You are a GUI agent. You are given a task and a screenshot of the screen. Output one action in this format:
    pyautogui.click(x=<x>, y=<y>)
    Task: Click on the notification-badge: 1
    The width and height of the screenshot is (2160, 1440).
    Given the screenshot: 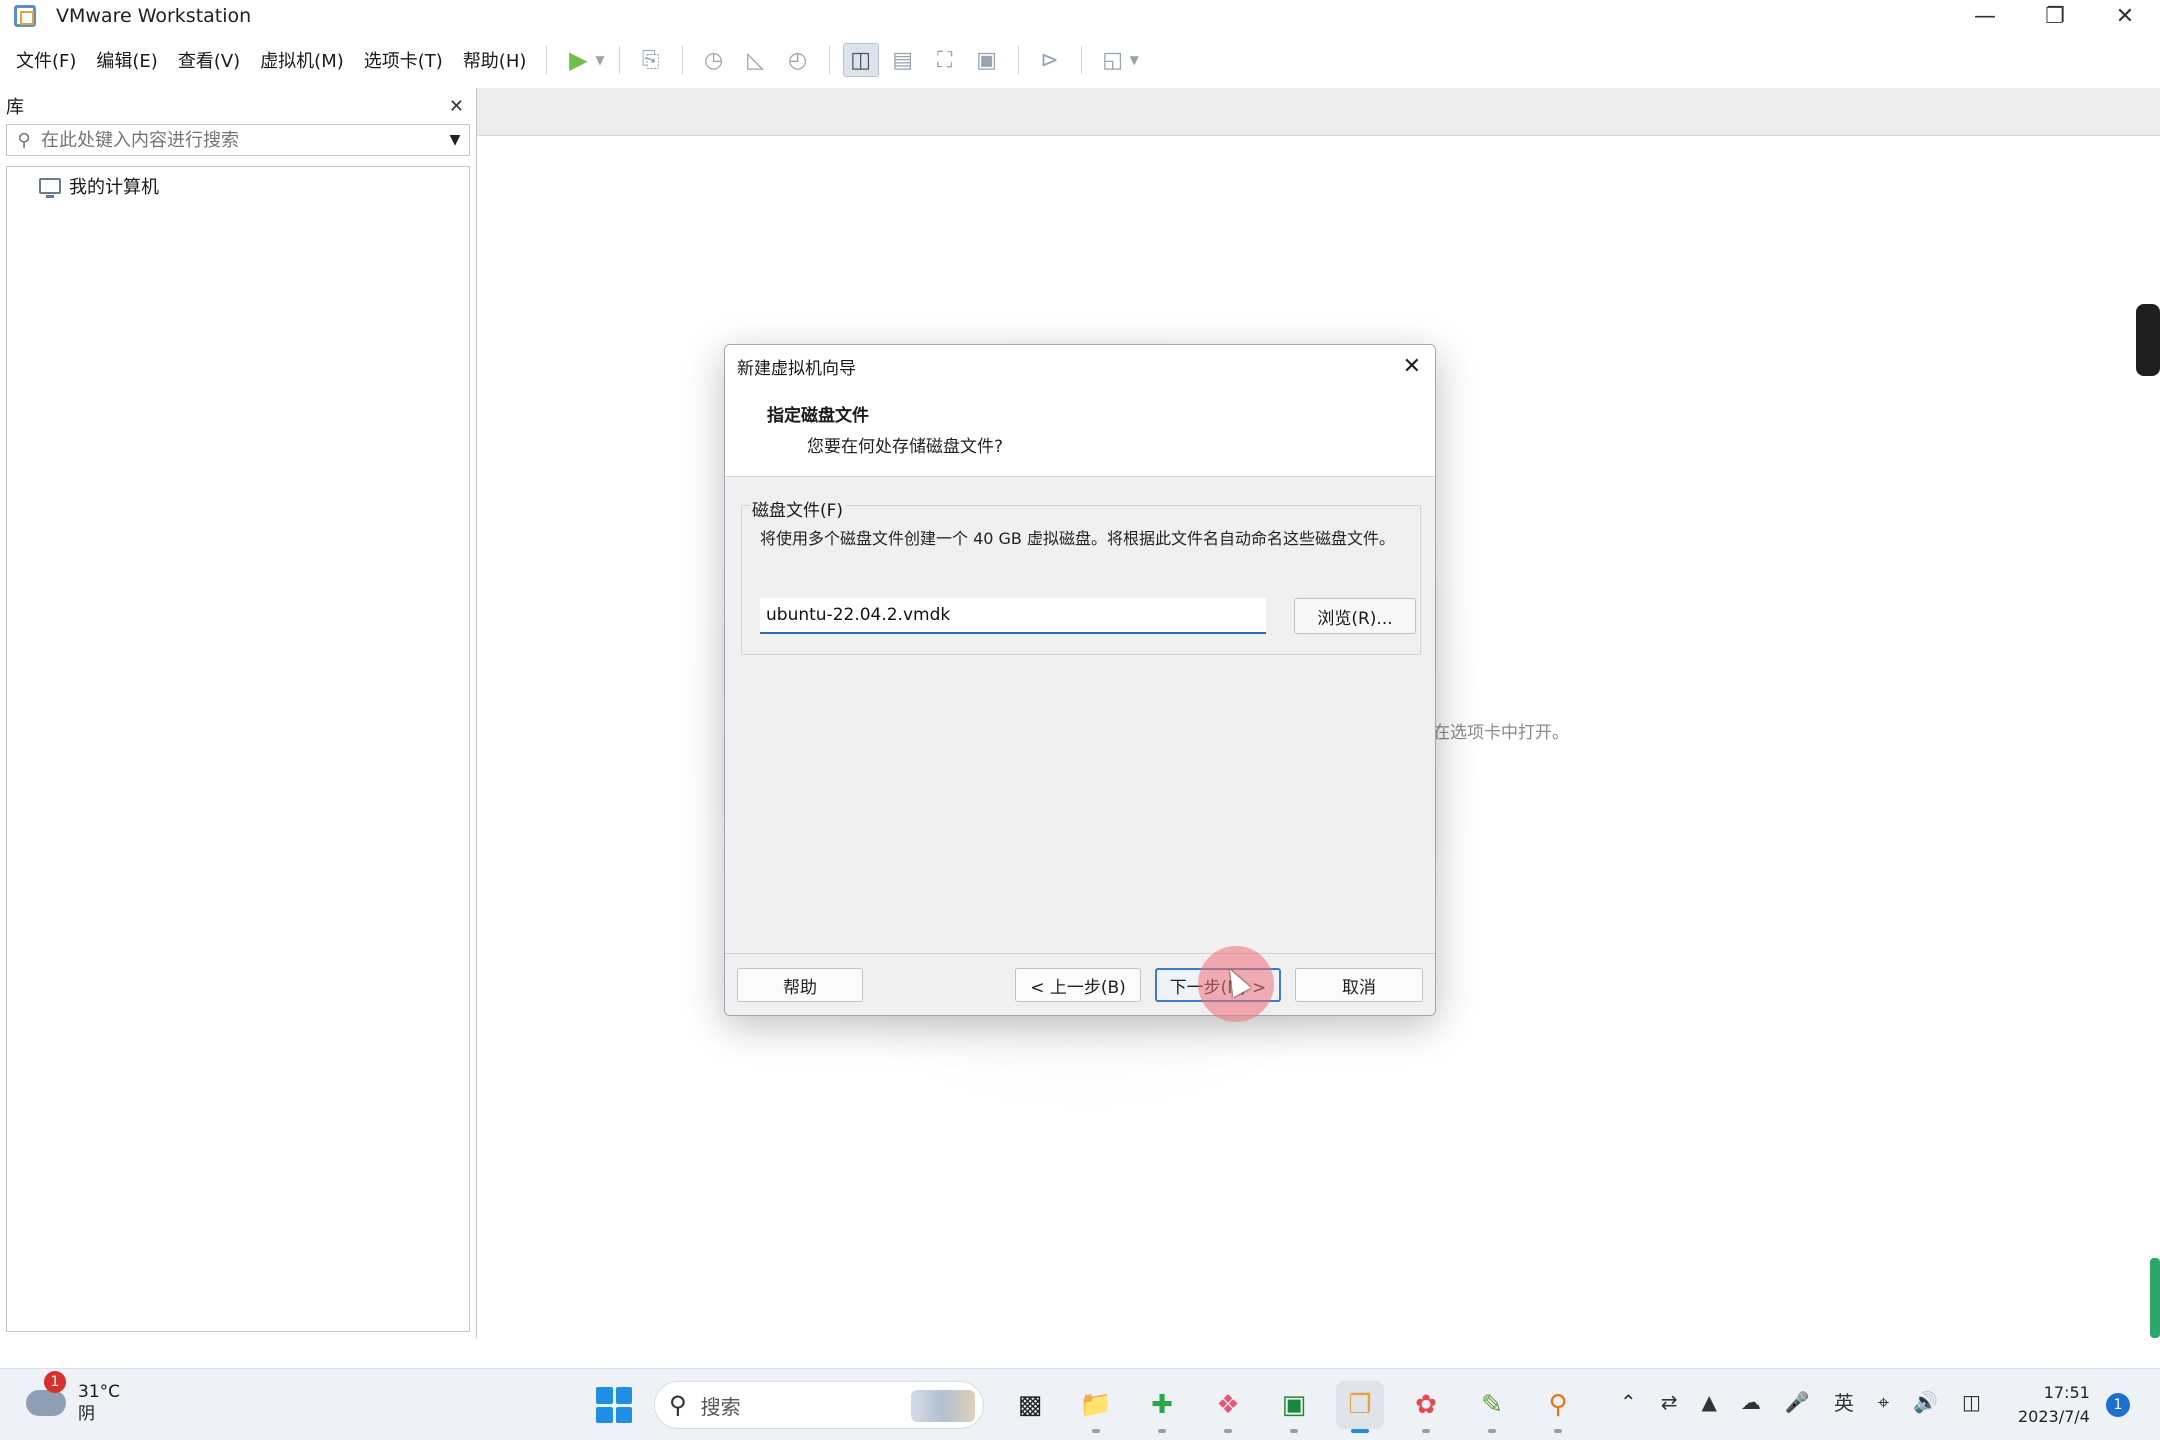 What is the action you would take?
    pyautogui.click(x=2118, y=1405)
    